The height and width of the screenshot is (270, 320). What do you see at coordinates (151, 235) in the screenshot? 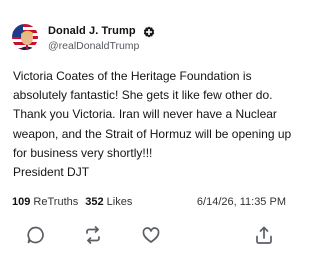
I see `like-icon` at bounding box center [151, 235].